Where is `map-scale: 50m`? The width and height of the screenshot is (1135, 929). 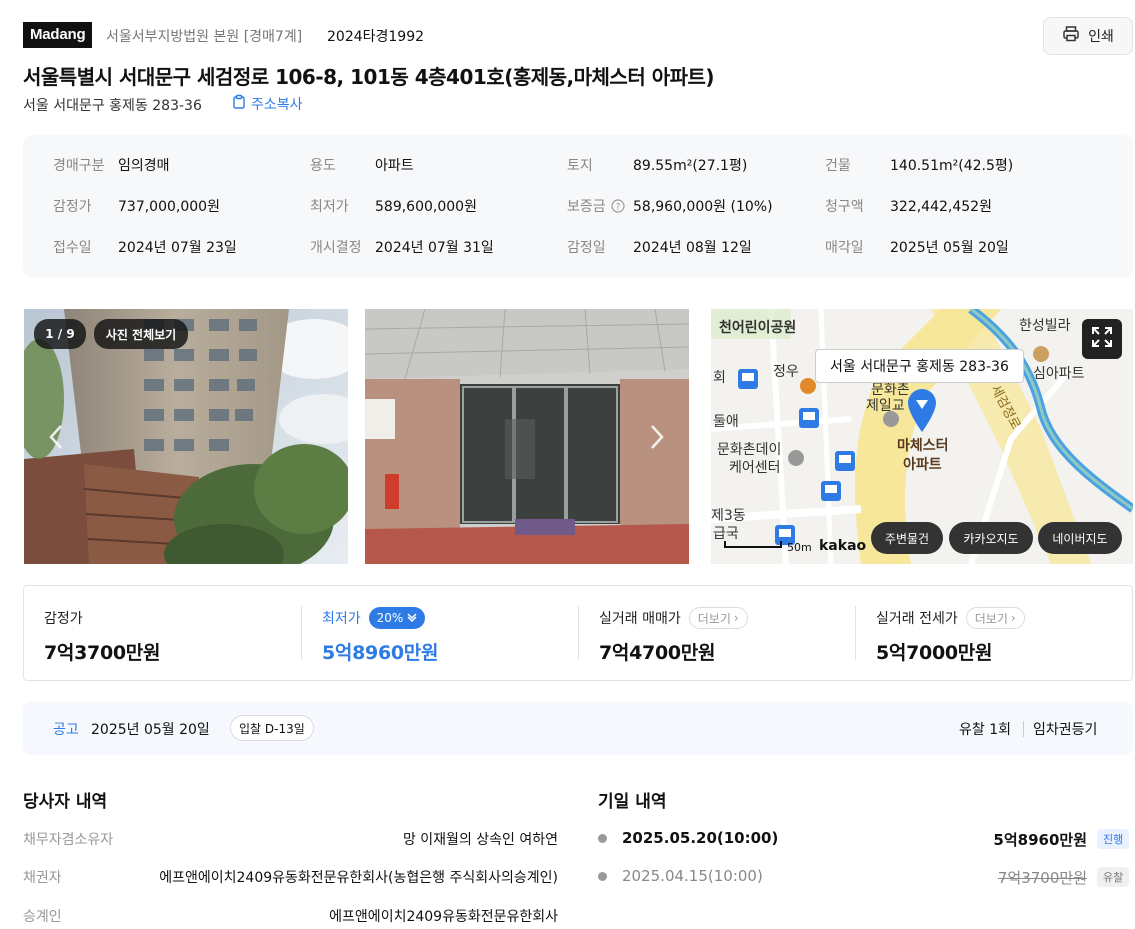 map-scale: 50m is located at coordinates (799, 547).